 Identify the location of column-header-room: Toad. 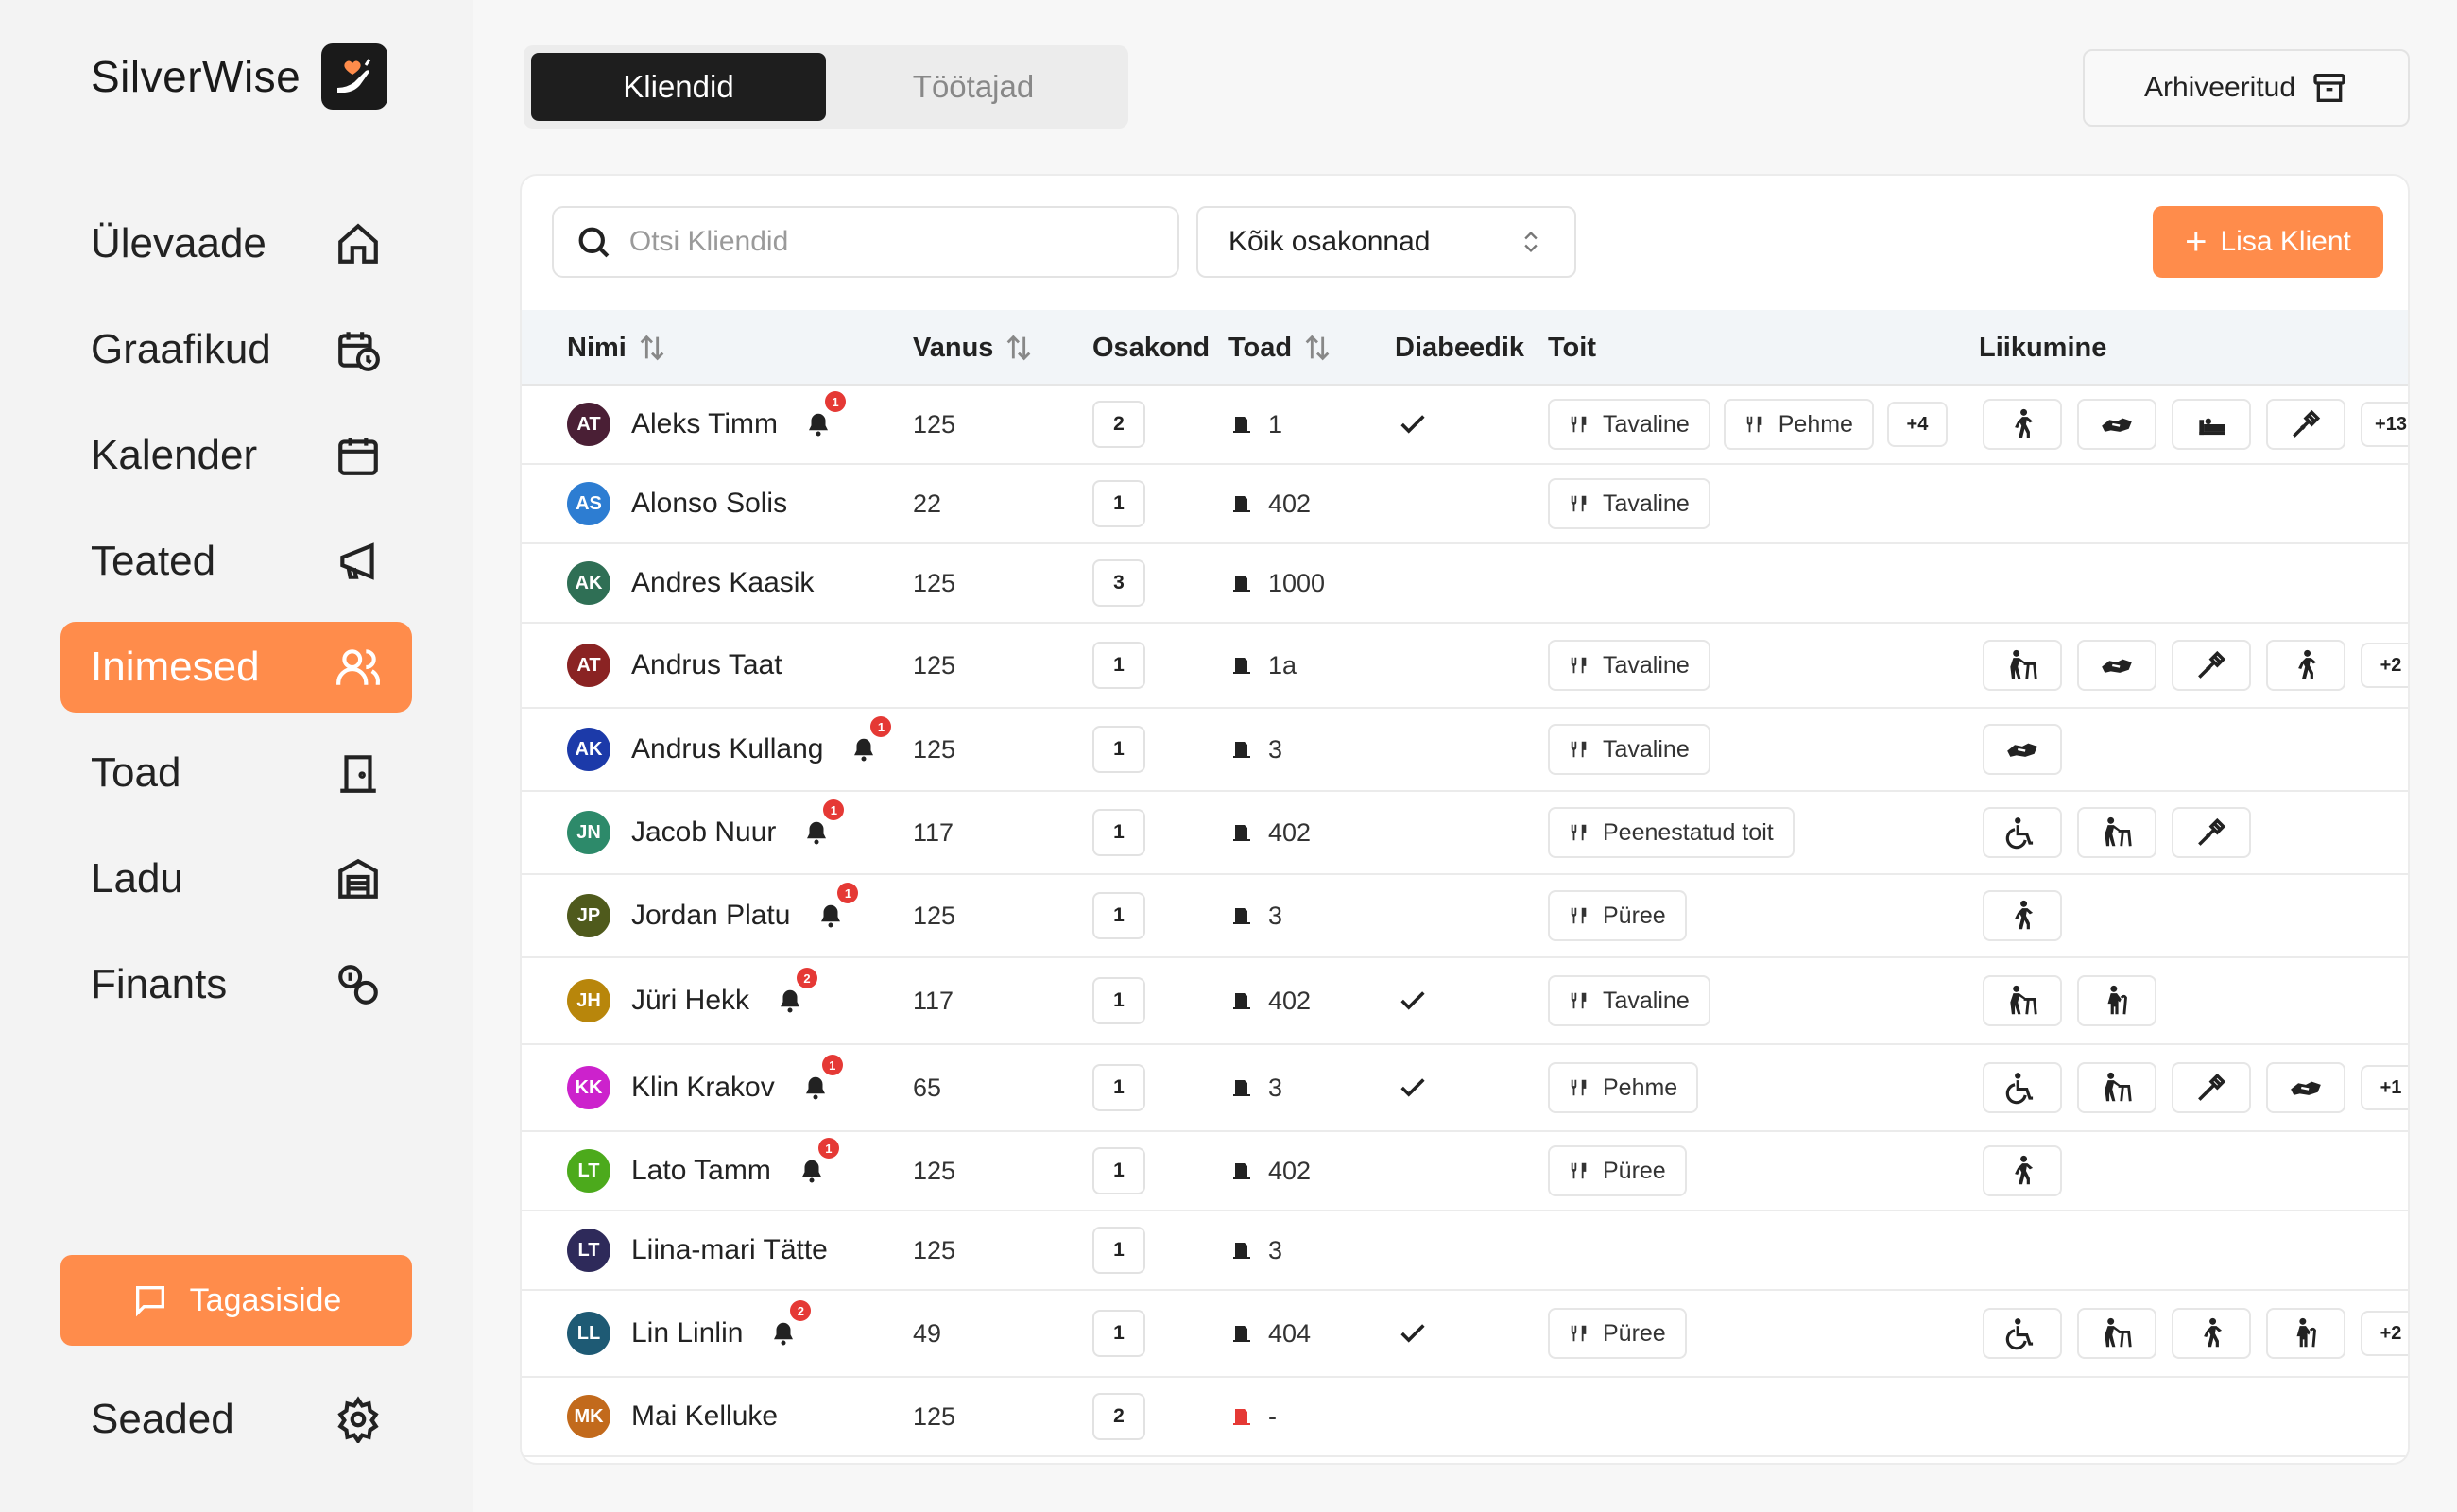
(1280, 348).